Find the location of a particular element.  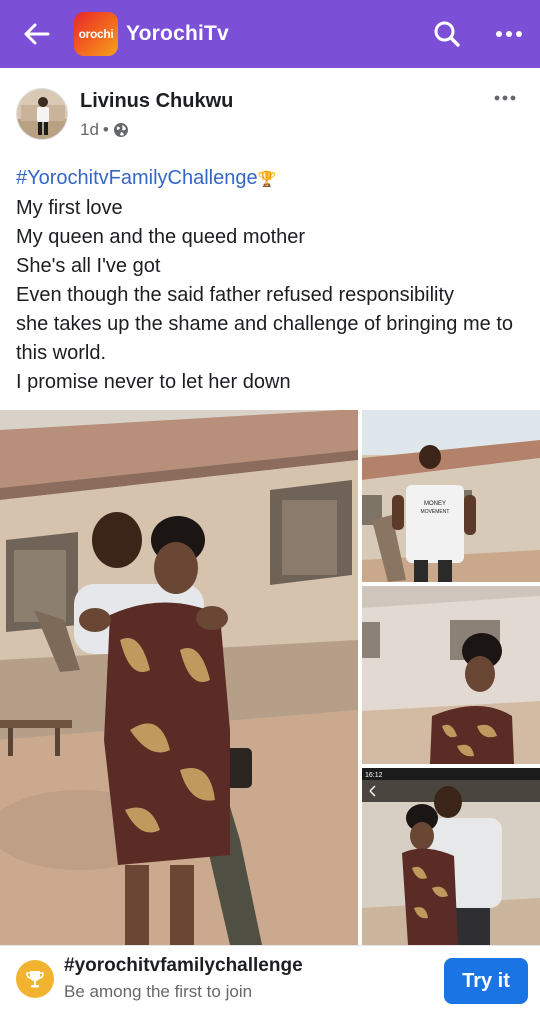

back-button is located at coordinates (37, 34).